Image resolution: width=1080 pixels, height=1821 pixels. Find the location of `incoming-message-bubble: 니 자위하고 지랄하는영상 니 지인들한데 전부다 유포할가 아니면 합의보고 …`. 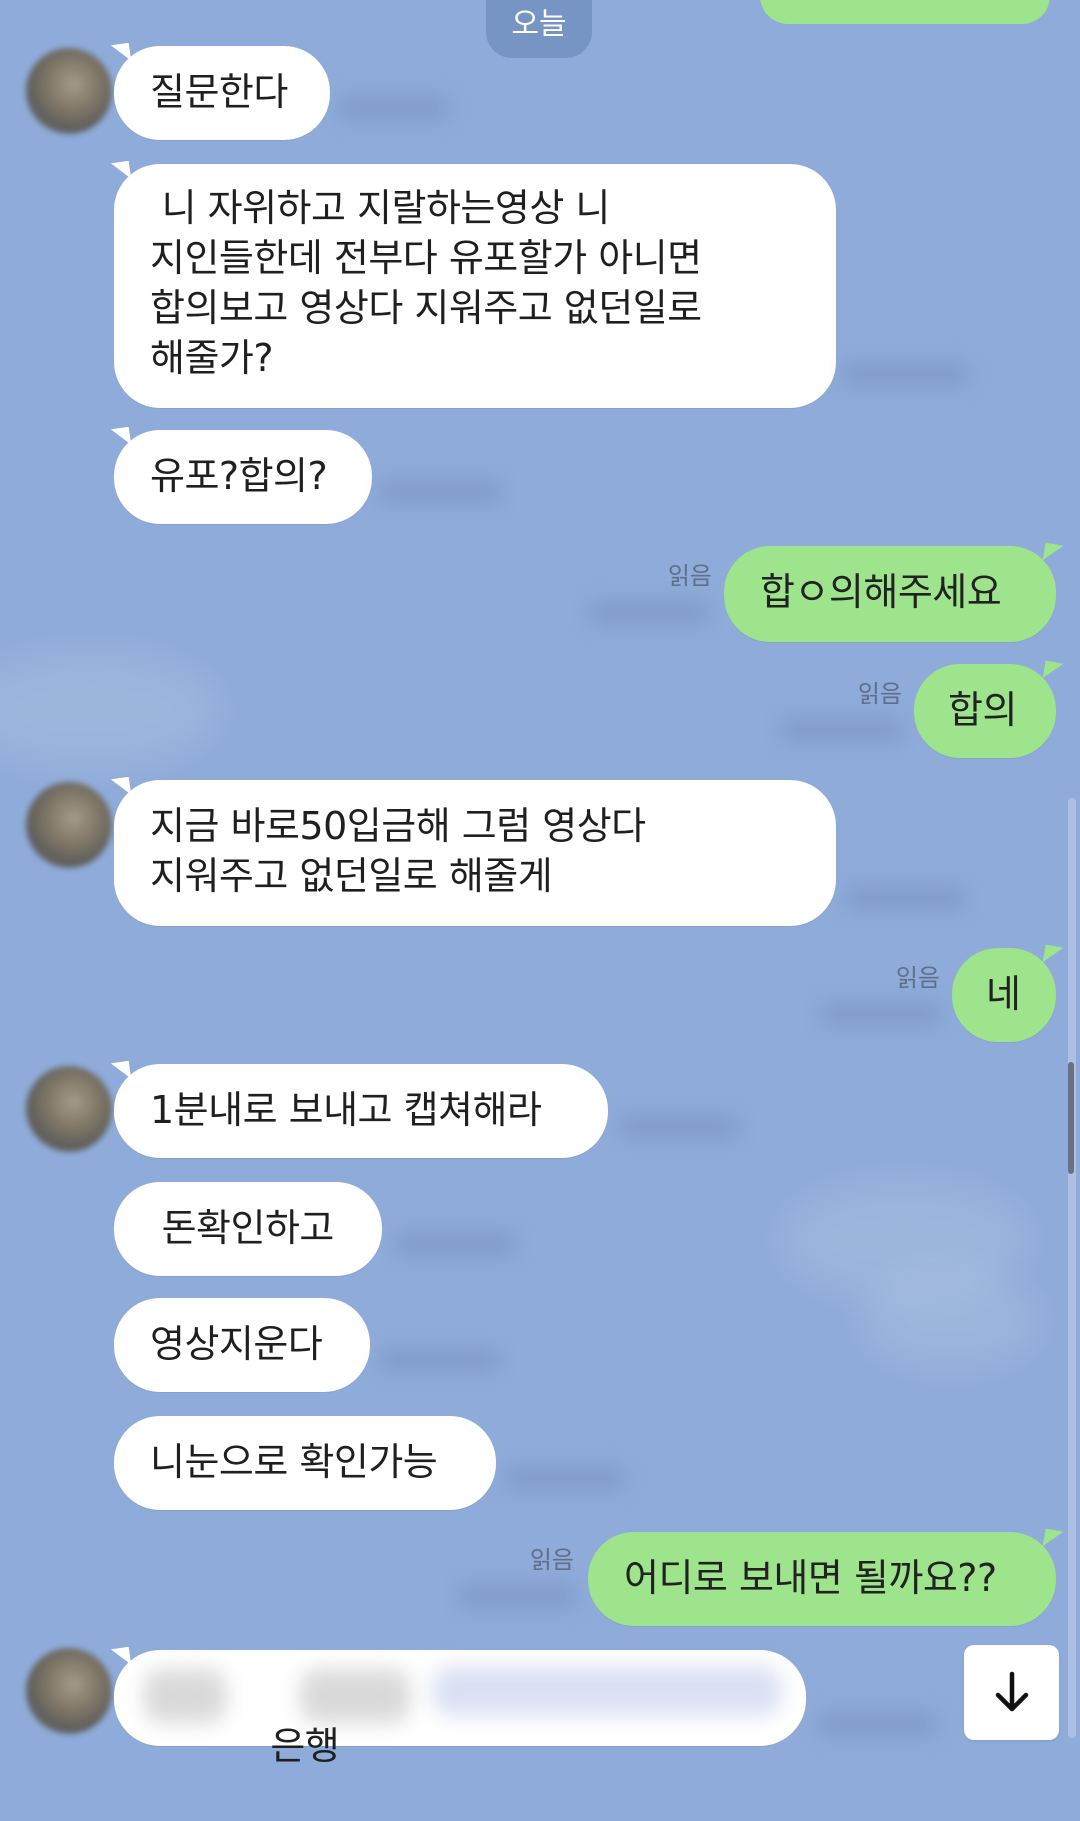

incoming-message-bubble: 니 자위하고 지랄하는영상 니 지인들한데 전부다 유포할가 아니면 합의보고 … is located at coordinates (475, 286).